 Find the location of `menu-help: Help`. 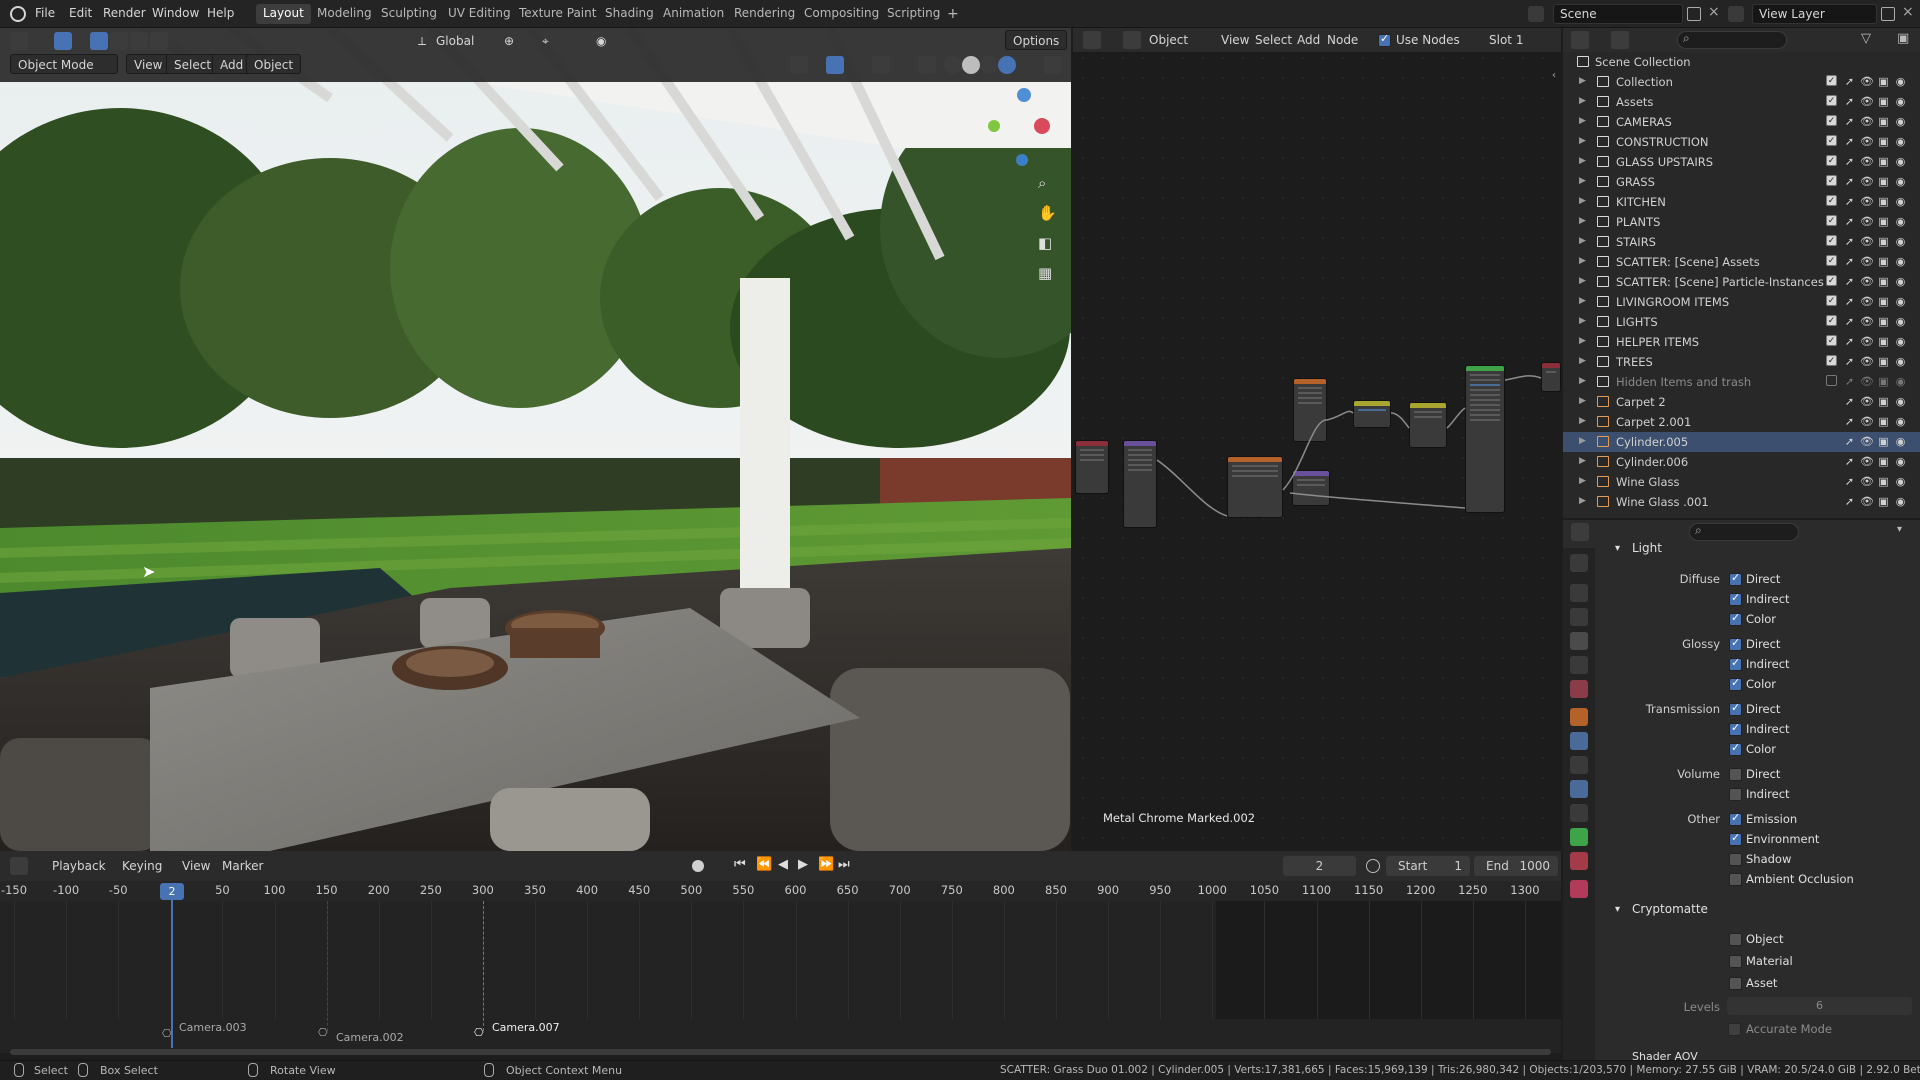

menu-help: Help is located at coordinates (220, 13).